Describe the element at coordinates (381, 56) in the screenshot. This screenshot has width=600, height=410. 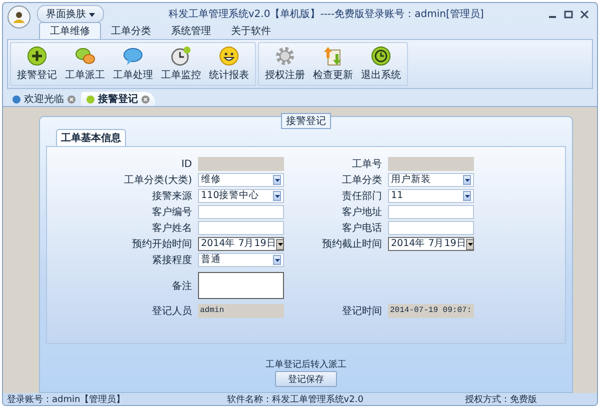
I see `power-clock-icon` at that location.